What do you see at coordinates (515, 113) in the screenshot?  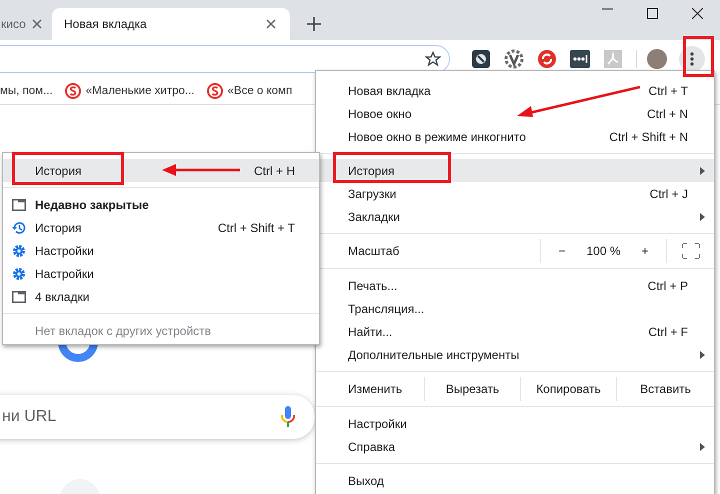 I see `menu-item: Новое окно Ctrl + N` at bounding box center [515, 113].